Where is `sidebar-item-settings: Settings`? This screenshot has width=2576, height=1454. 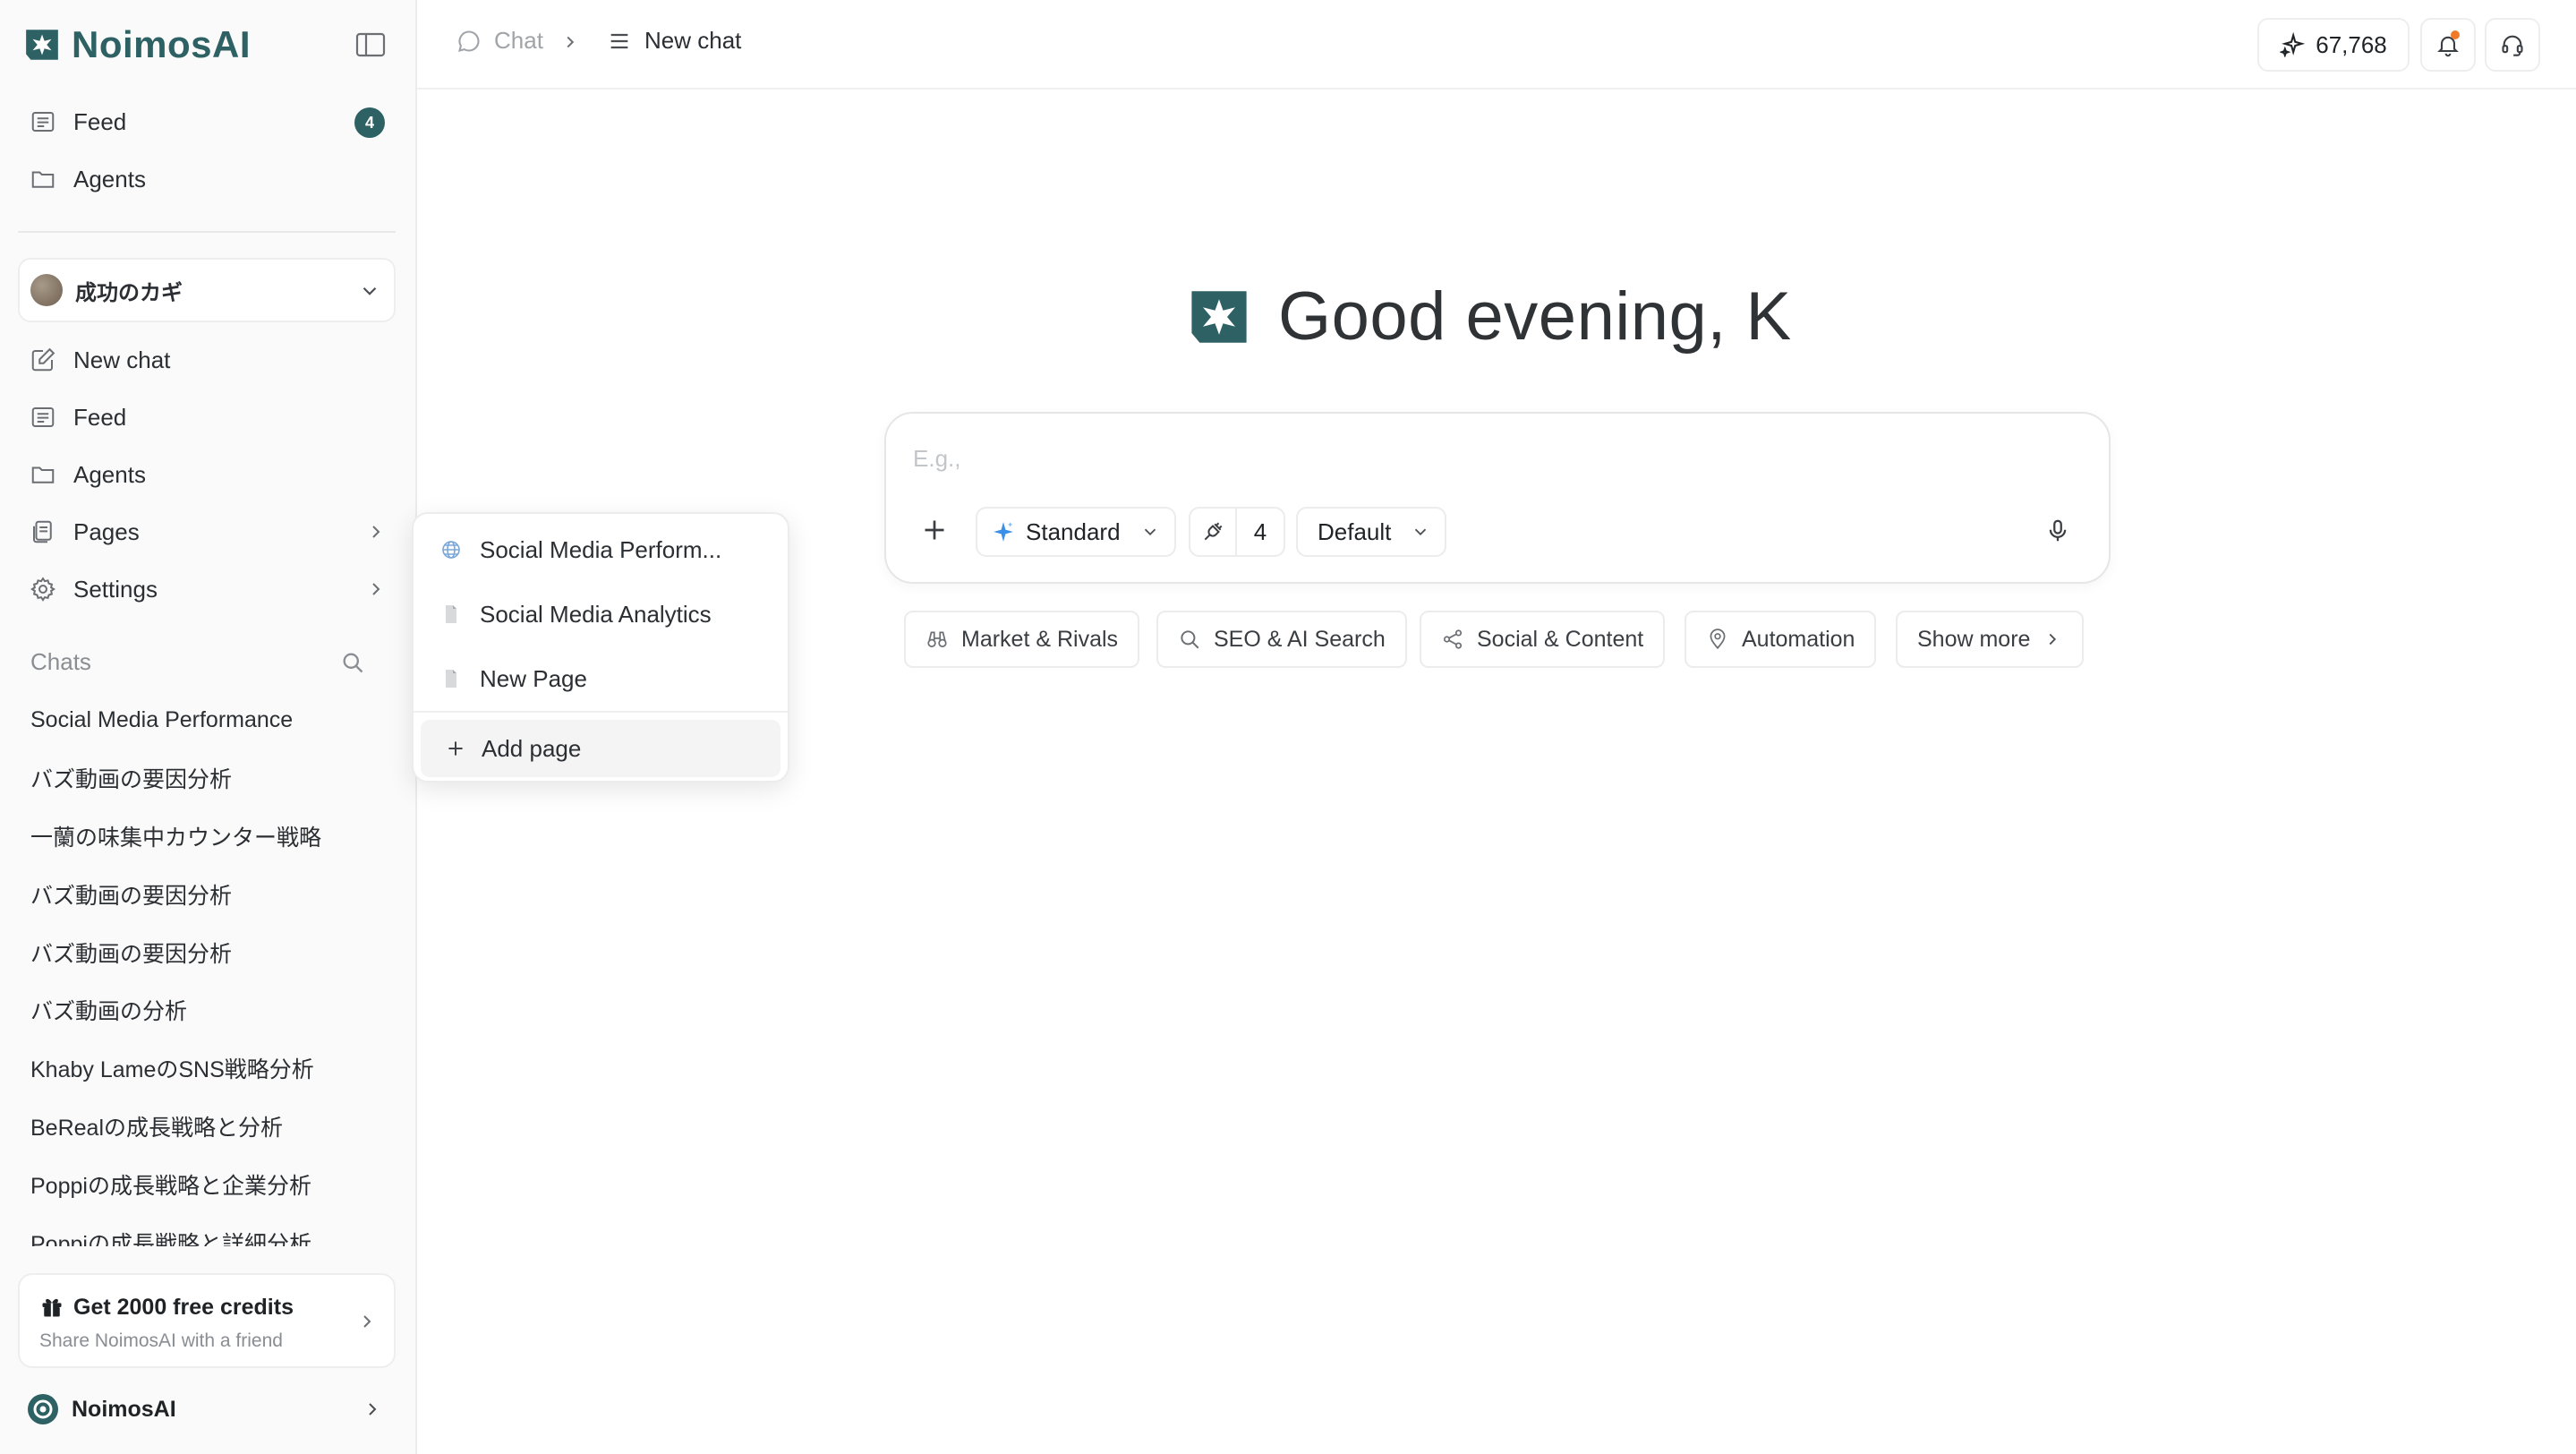 sidebar-item-settings: Settings is located at coordinates (207, 589).